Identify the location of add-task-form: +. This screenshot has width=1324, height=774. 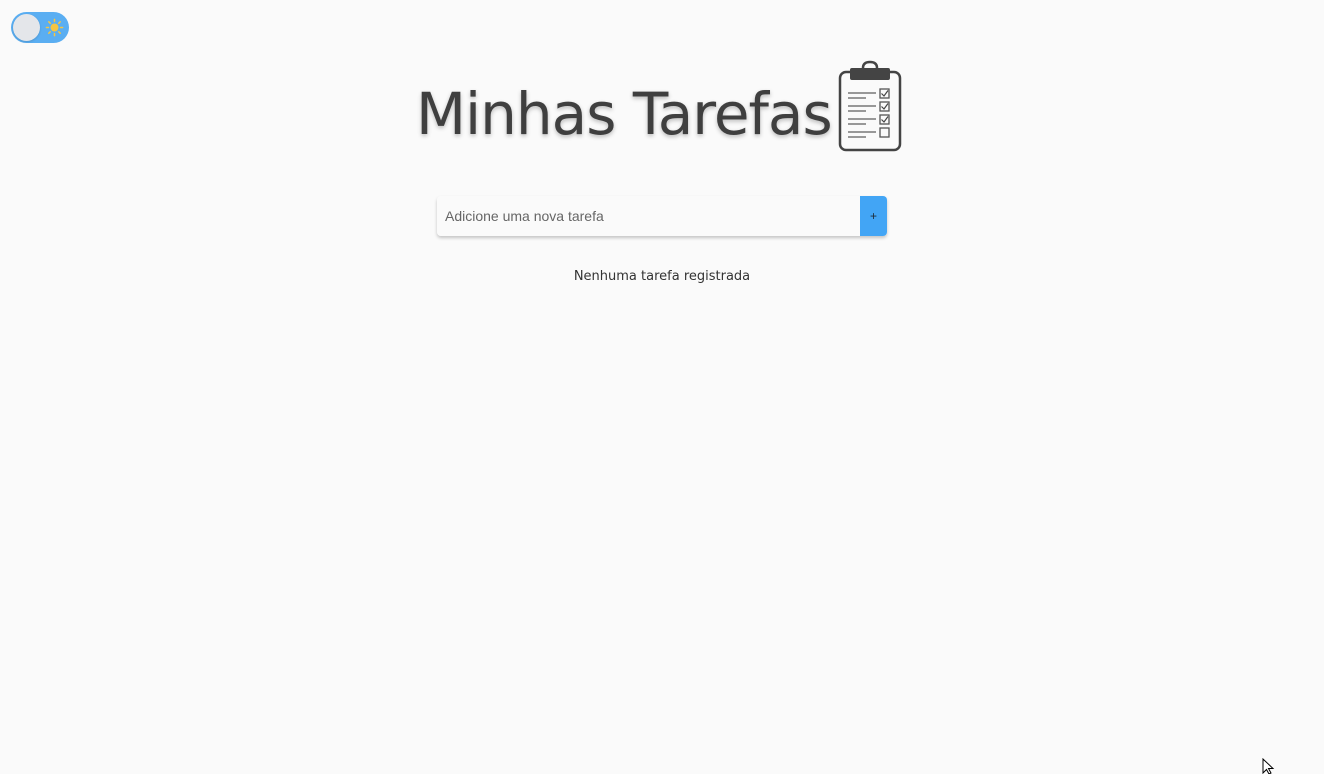
(662, 216).